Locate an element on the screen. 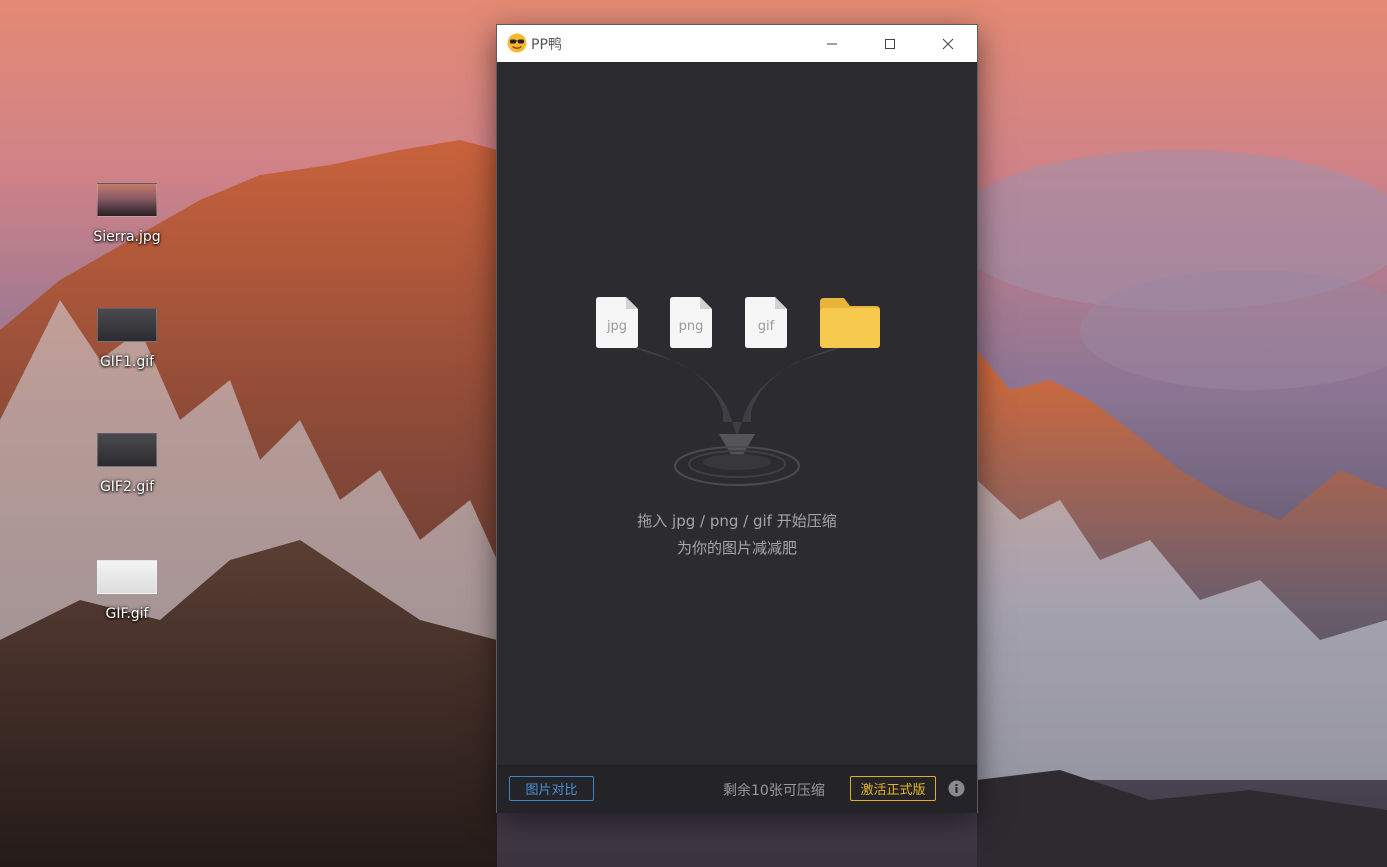 The image size is (1387, 867). info-icon is located at coordinates (956, 788).